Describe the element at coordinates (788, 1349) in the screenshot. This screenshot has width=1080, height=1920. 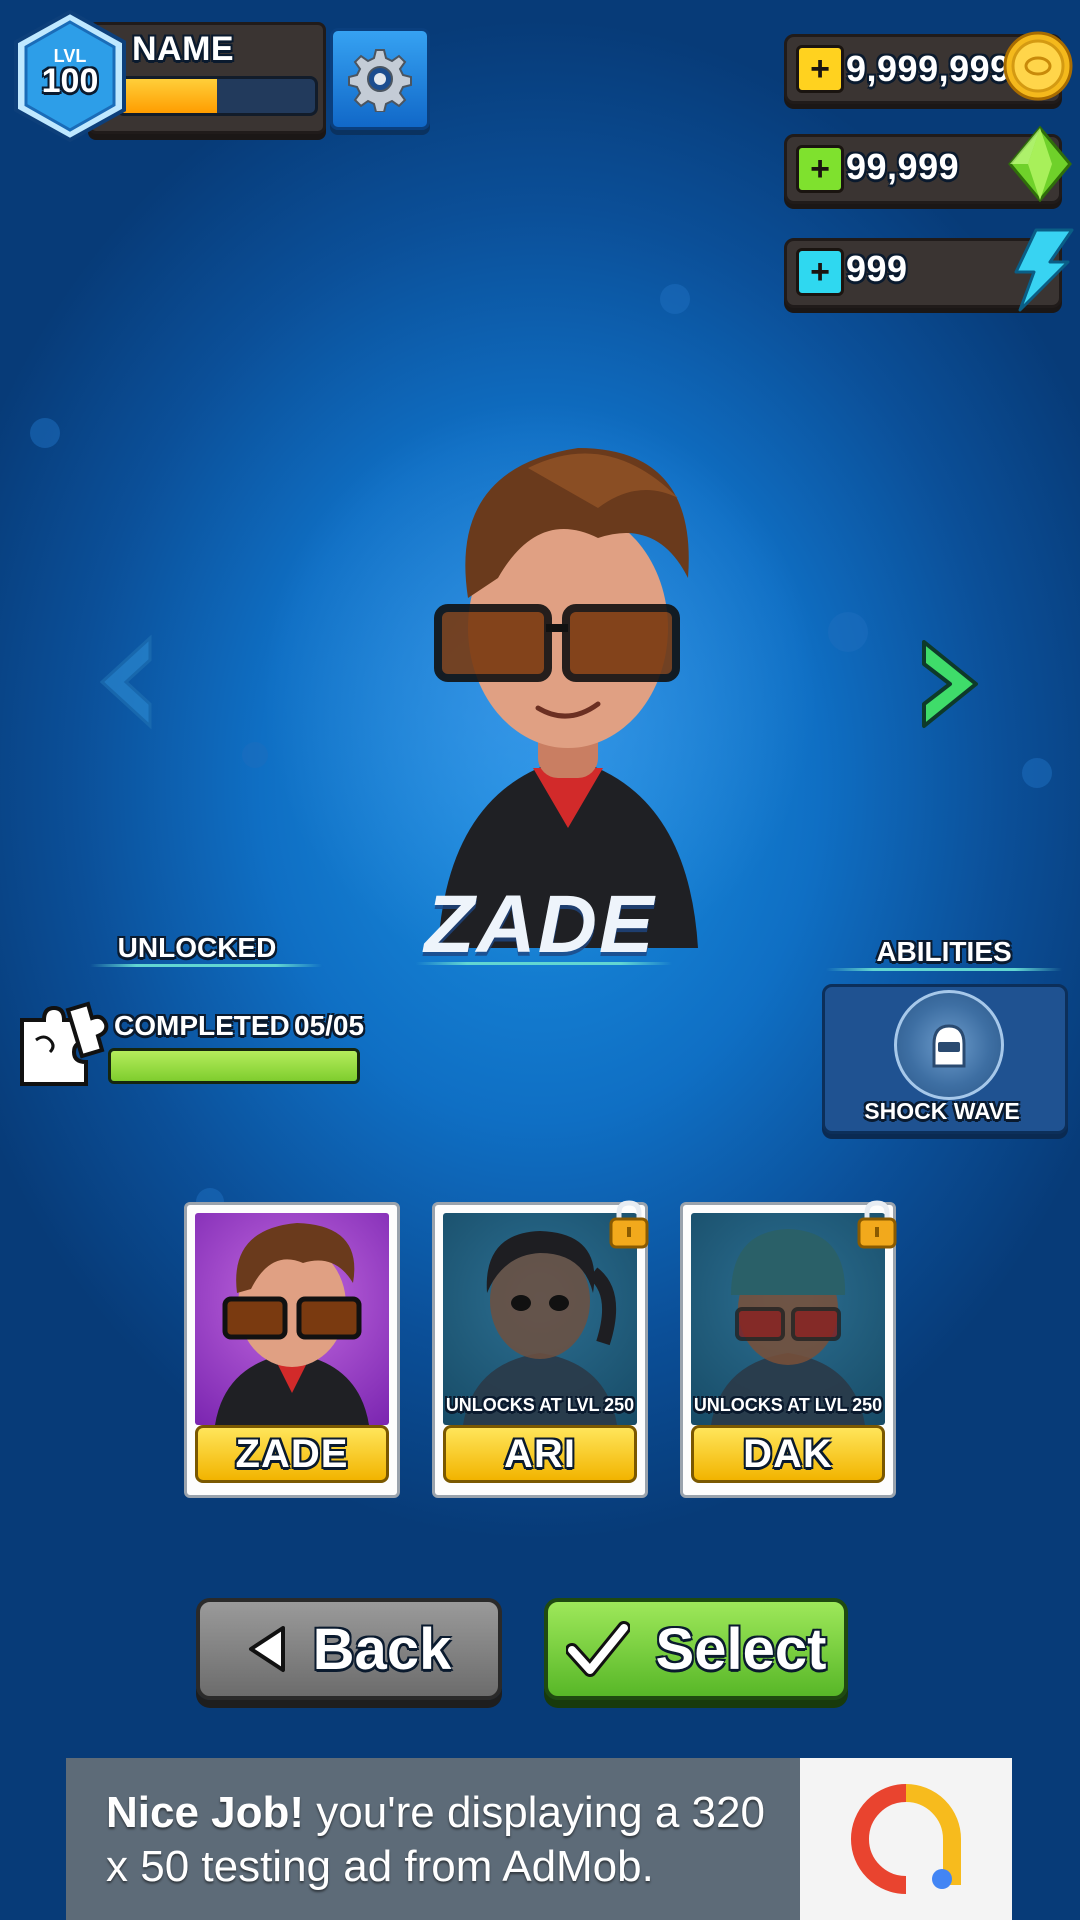
I see `character-card-dak: UNLOCKS AT LVL 250 DAK` at that location.